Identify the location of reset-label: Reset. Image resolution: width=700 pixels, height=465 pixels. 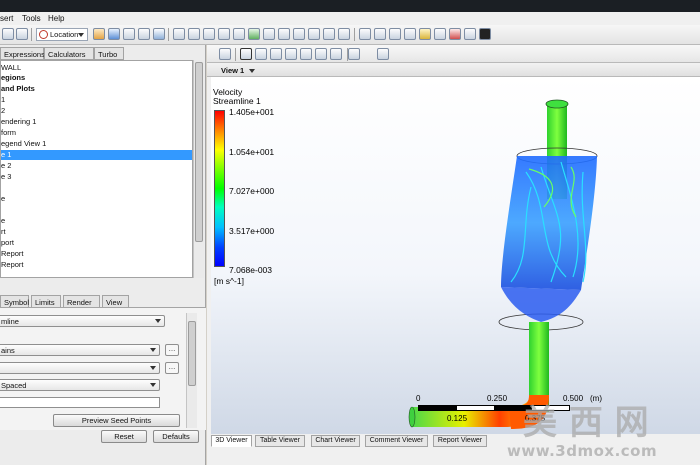
(124, 436).